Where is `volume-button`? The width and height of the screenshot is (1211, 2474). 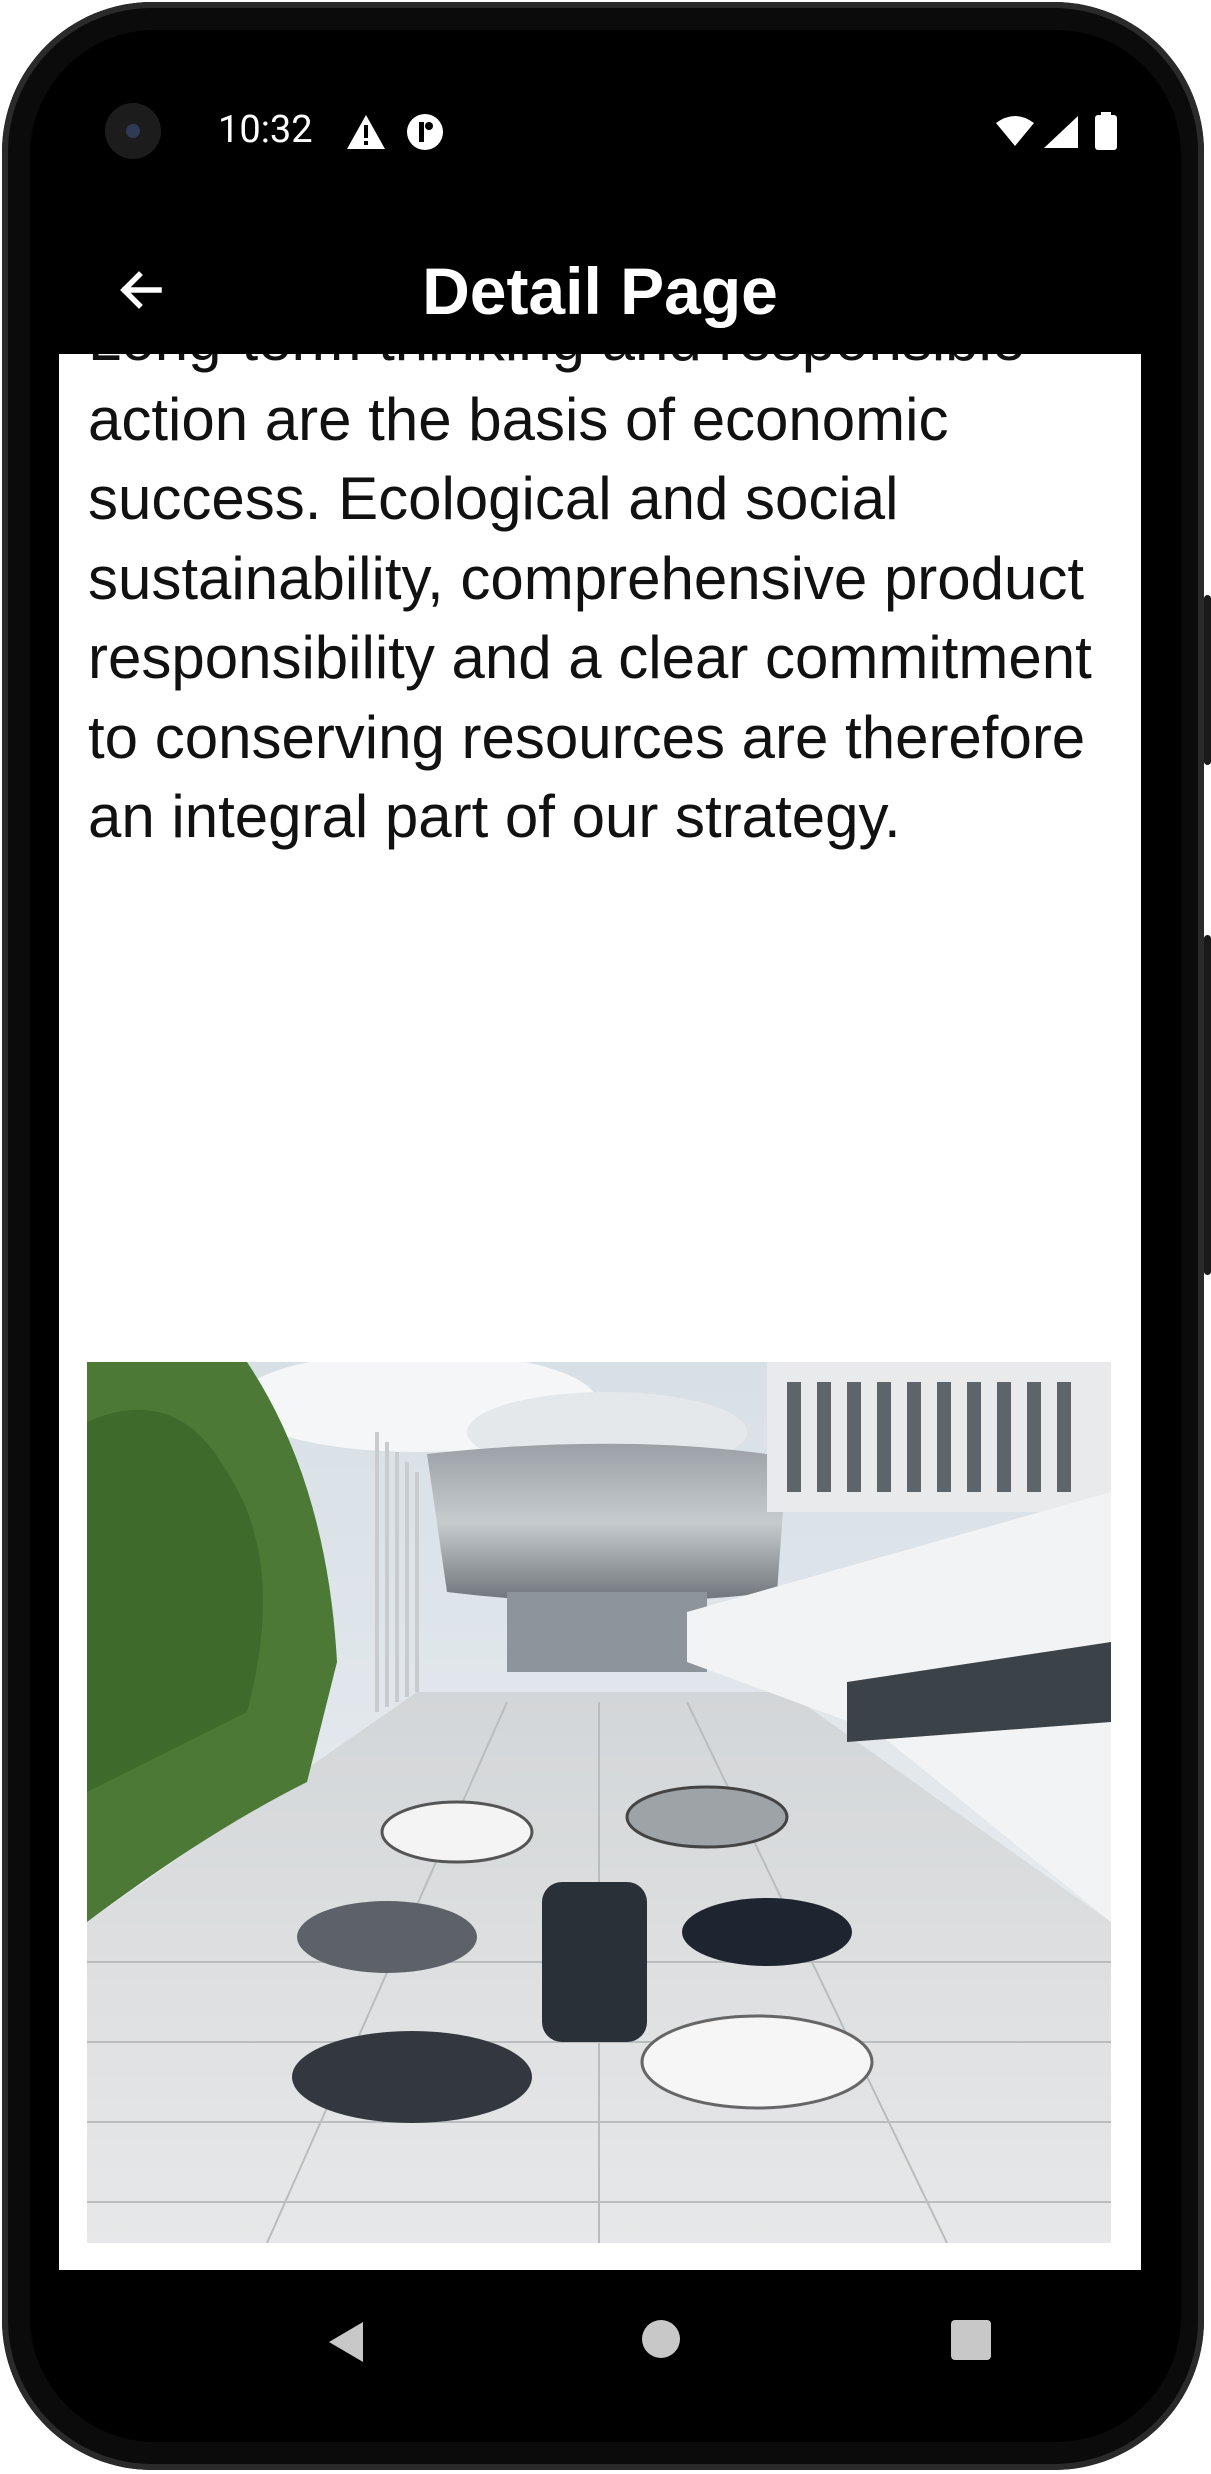
volume-button is located at coordinates (1207, 1105).